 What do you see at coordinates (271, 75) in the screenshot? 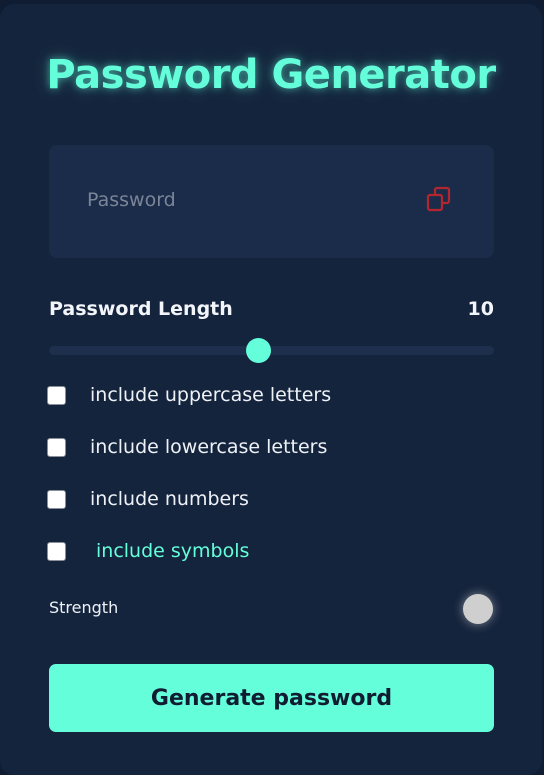
I see `page-title: Password Generator` at bounding box center [271, 75].